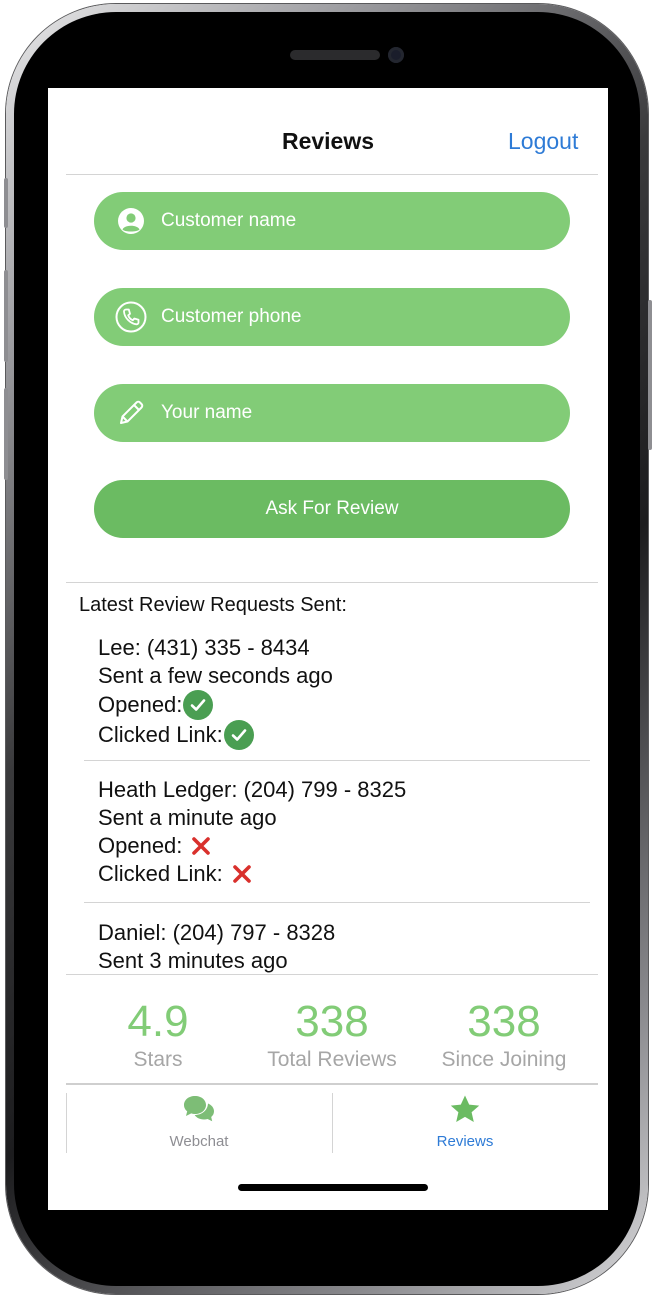 The image size is (656, 1300). I want to click on front-camera, so click(396, 55).